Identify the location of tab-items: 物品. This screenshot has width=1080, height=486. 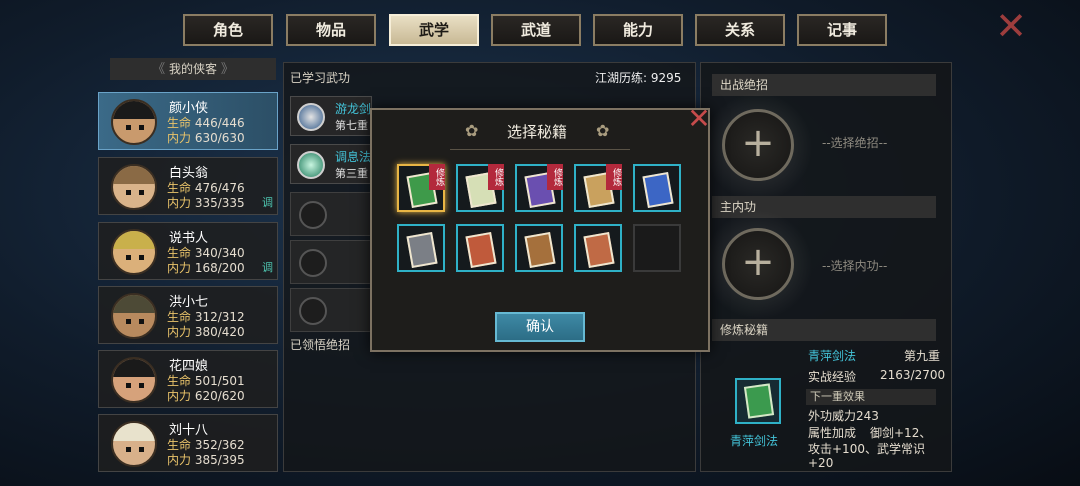
(331, 30).